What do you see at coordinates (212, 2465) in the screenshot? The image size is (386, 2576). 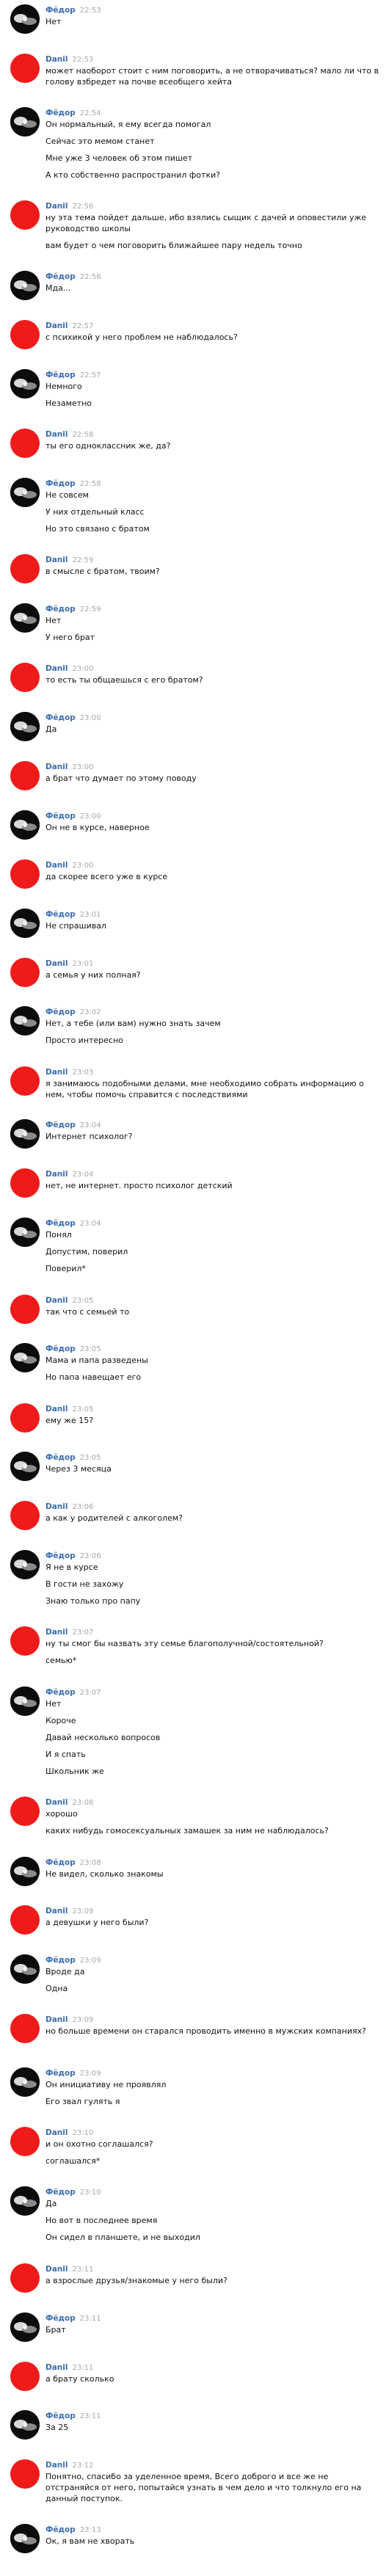 I see `message-header: Danil 23:12` at bounding box center [212, 2465].